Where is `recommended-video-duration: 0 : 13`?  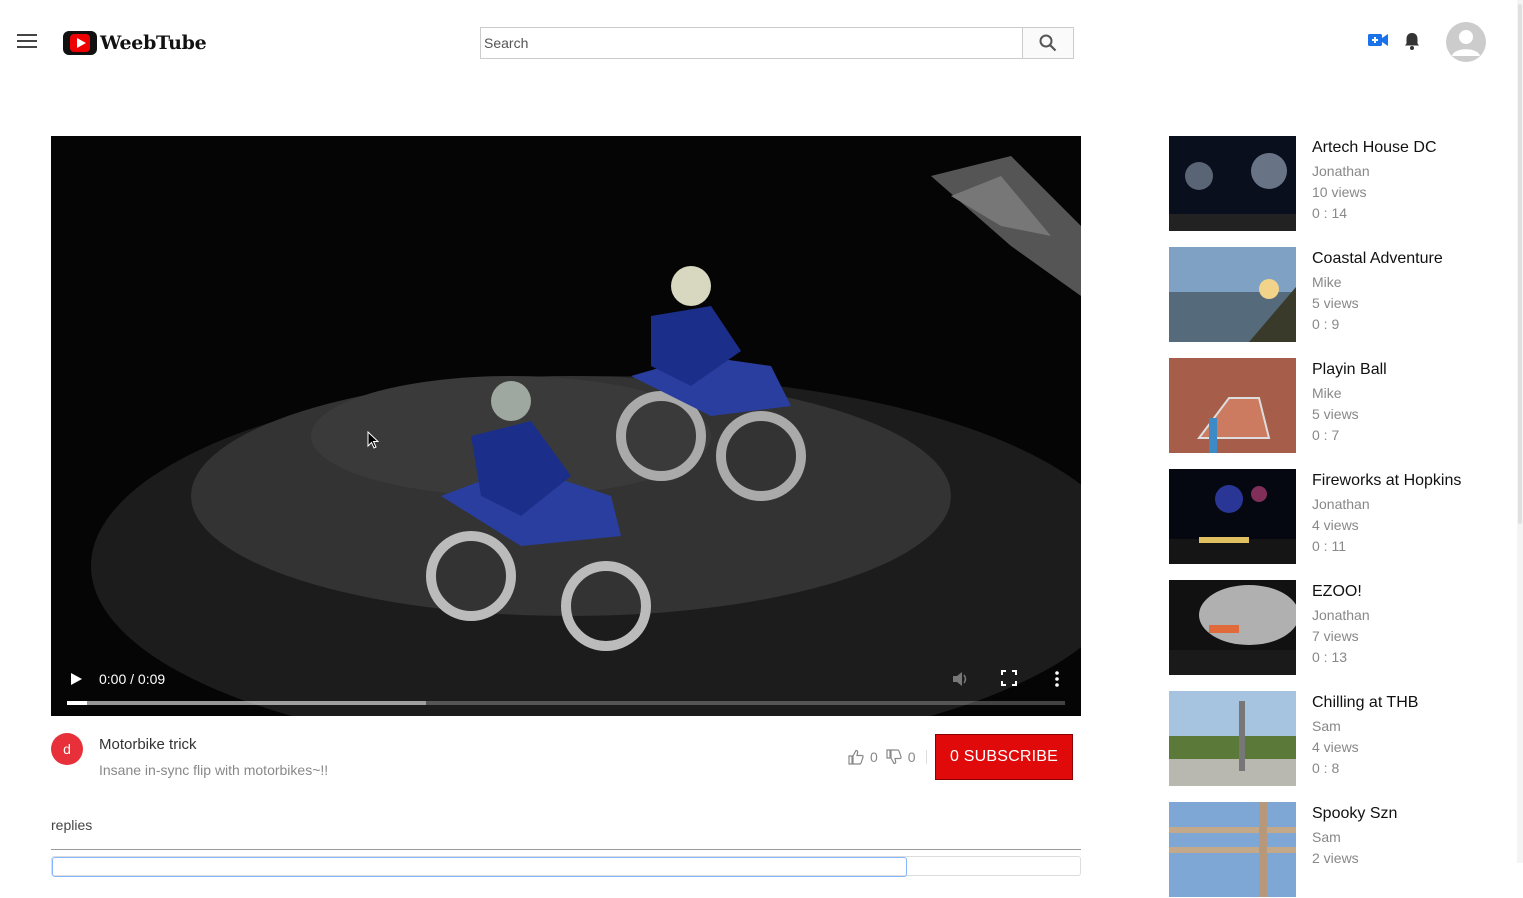
recommended-video-duration: 0 : 13 is located at coordinates (1330, 657).